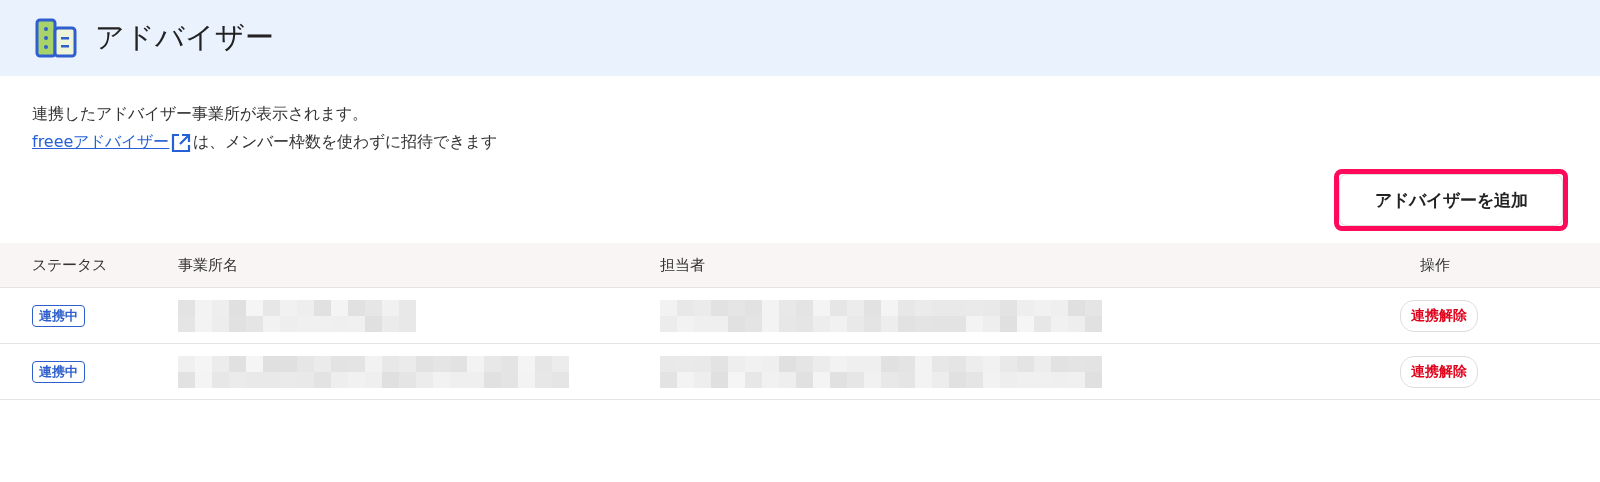  Describe the element at coordinates (208, 265) in the screenshot. I see `column-header: 事業所名` at that location.